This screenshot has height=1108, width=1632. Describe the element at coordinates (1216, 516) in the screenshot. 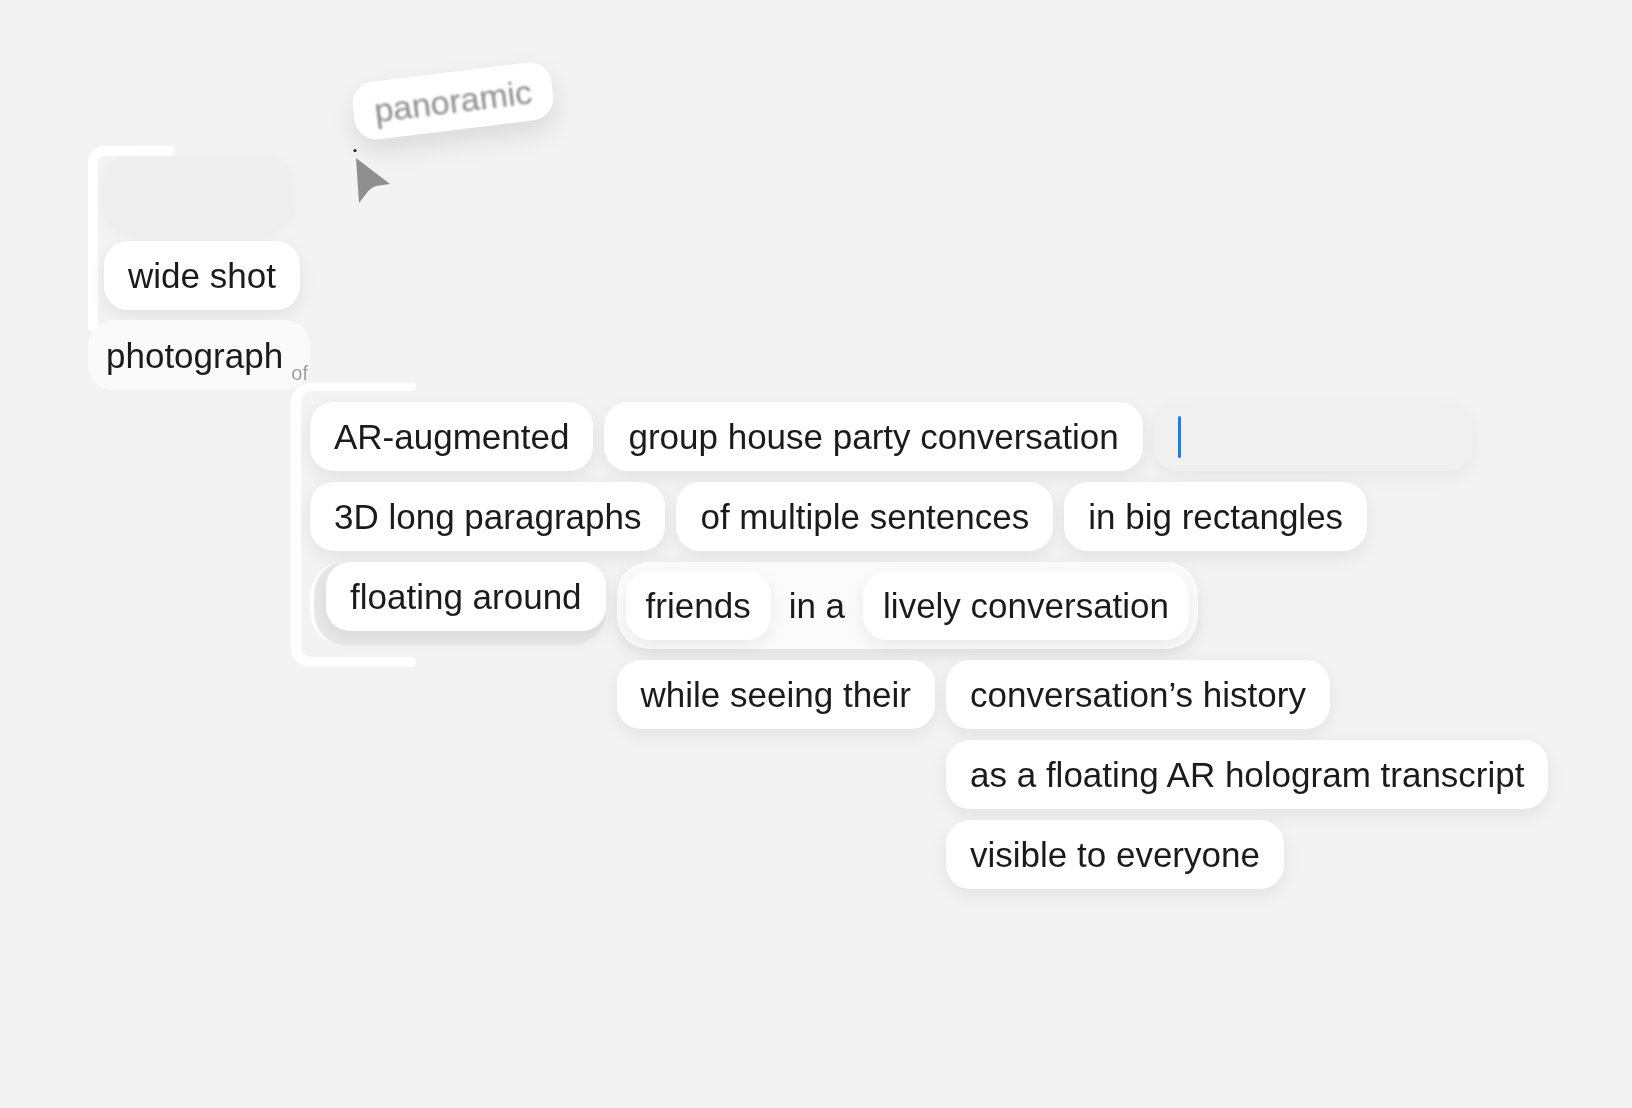

I see `phrase-chip: in big rectangles` at that location.